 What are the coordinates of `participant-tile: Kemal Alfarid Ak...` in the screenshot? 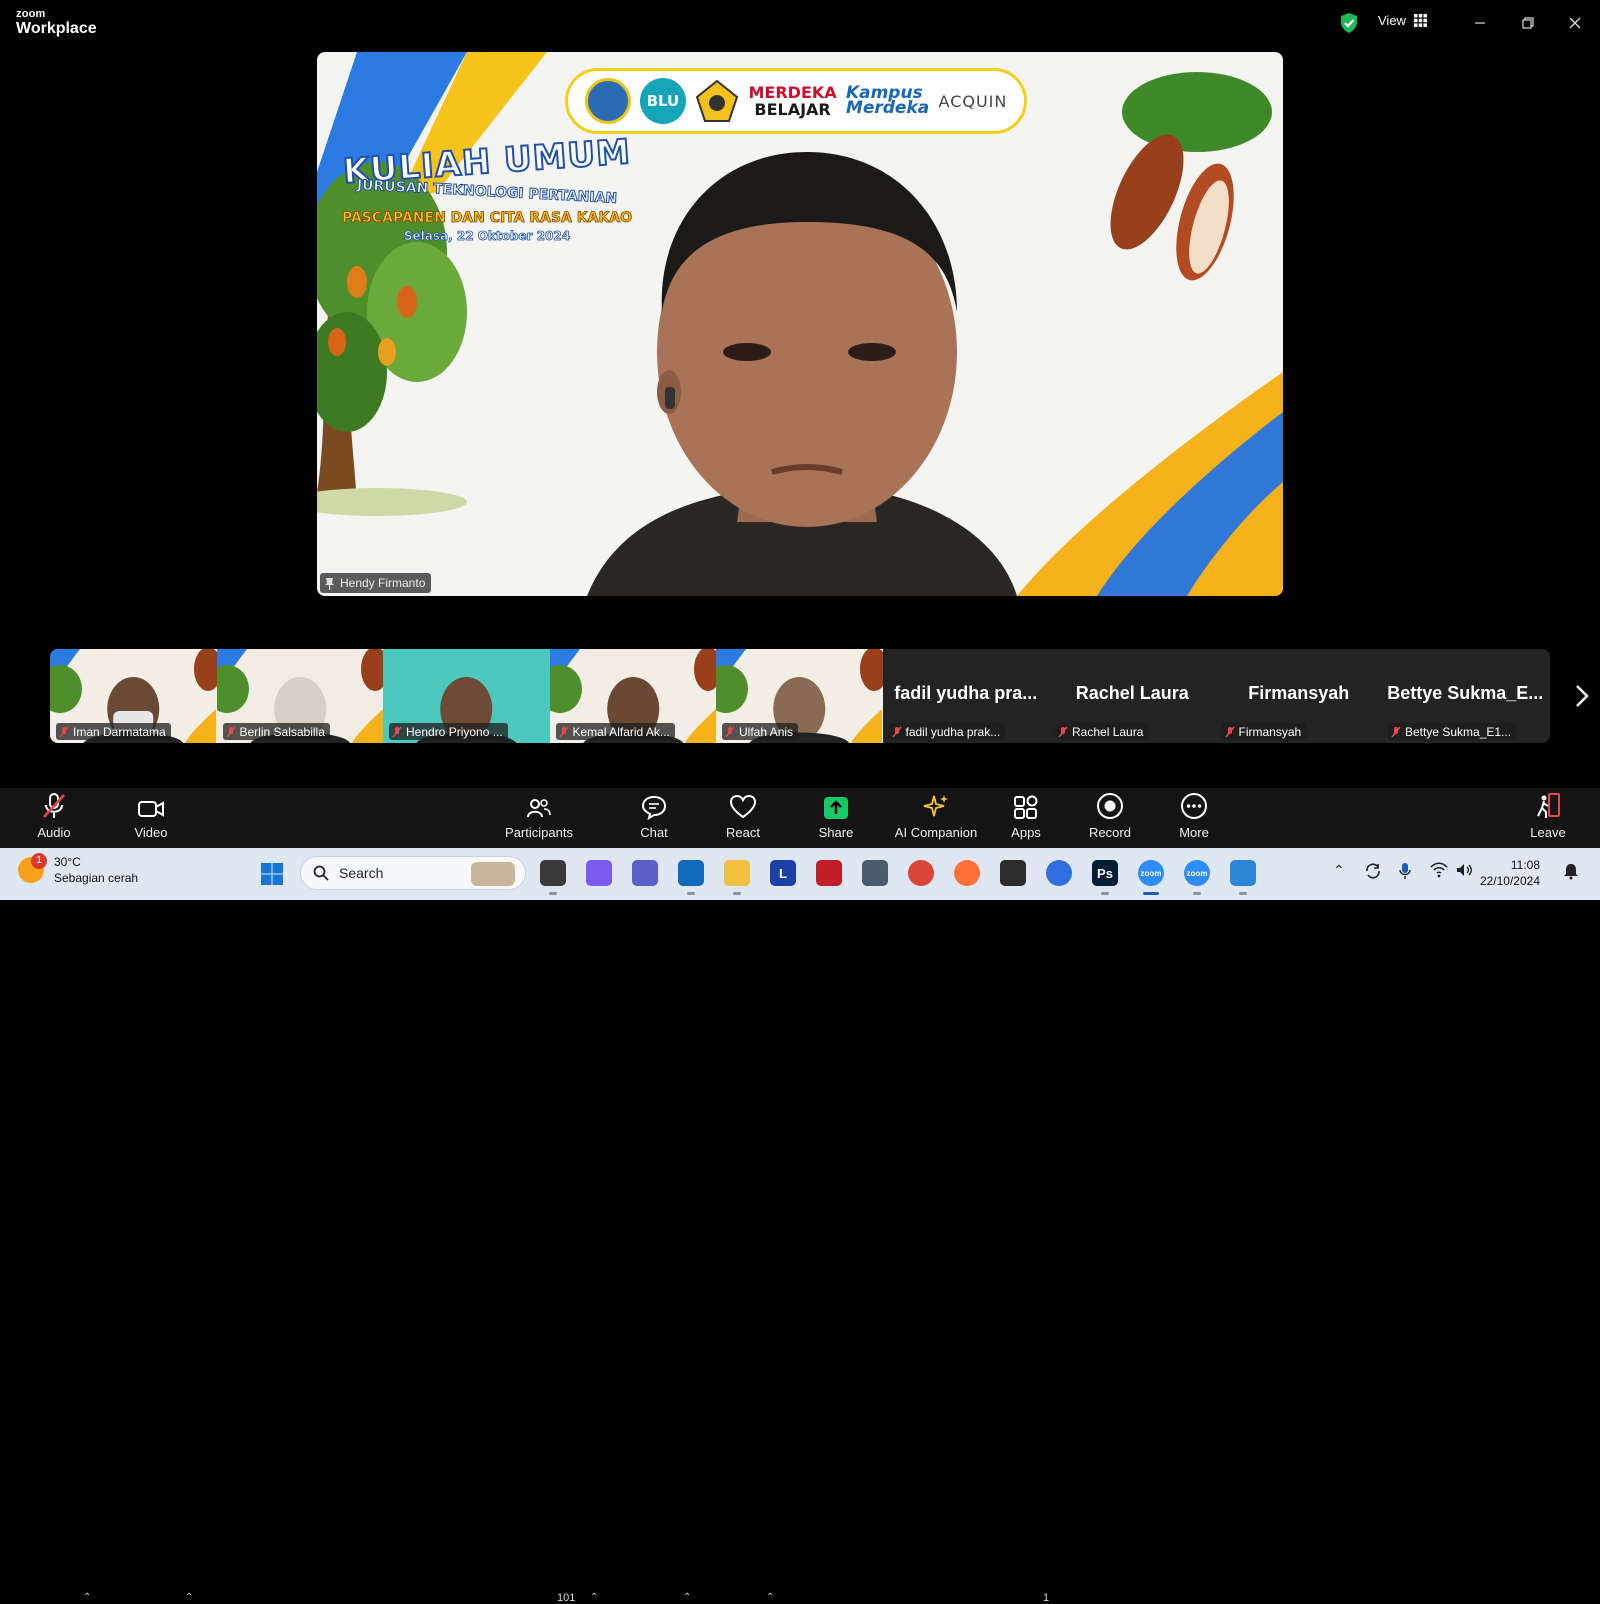 It's located at (632, 696).